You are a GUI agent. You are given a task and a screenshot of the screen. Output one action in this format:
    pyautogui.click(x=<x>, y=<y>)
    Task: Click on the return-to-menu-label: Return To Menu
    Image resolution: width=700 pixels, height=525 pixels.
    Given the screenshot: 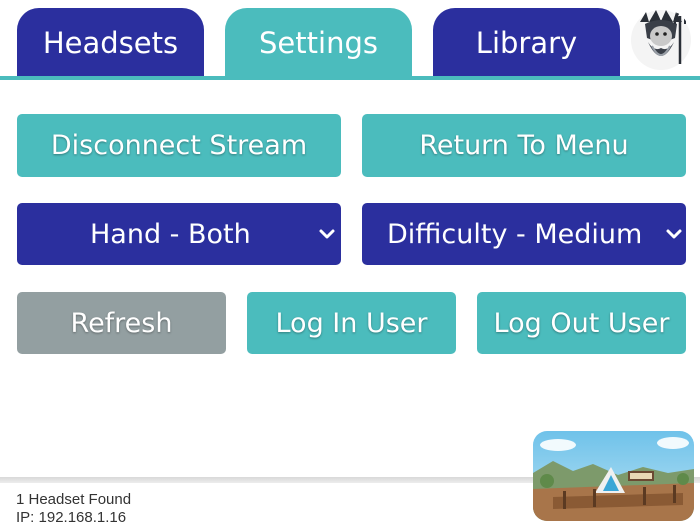 What is the action you would take?
    pyautogui.click(x=524, y=145)
    